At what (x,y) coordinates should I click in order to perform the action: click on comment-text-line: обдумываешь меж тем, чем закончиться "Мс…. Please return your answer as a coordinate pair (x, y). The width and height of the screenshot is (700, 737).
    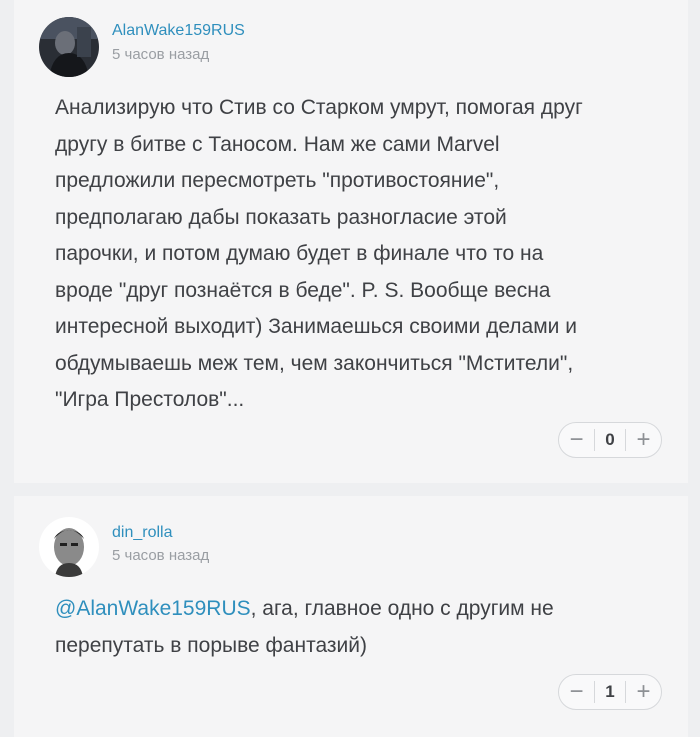
    Looking at the image, I should click on (314, 363).